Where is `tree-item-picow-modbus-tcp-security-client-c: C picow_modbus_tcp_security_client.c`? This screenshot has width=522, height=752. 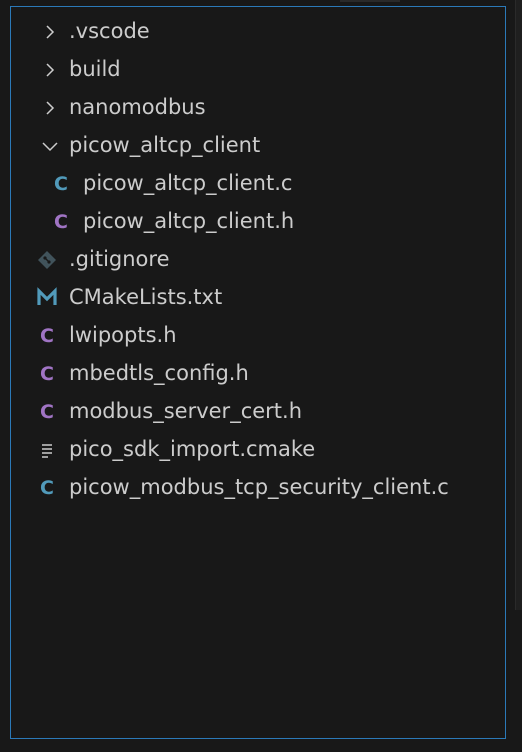 tree-item-picow-modbus-tcp-security-client-c: C picow_modbus_tcp_security_client.c is located at coordinates (258, 488).